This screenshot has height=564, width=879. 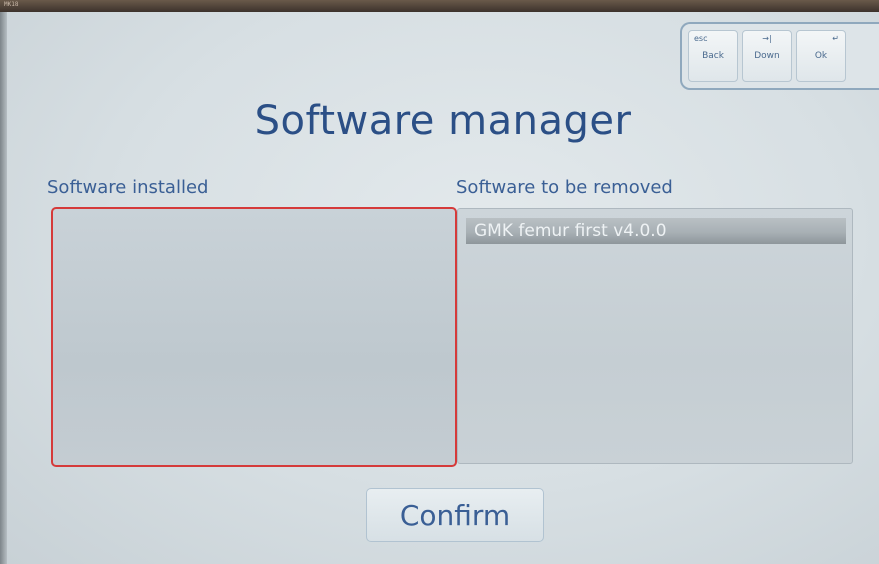 I want to click on down-key-label: Down, so click(x=767, y=56).